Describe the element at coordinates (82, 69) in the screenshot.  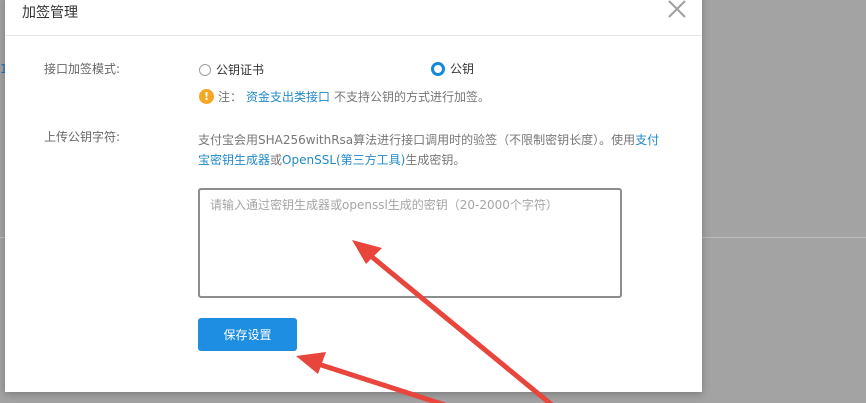
I see `sign-mode-label: 接口加签模式:` at that location.